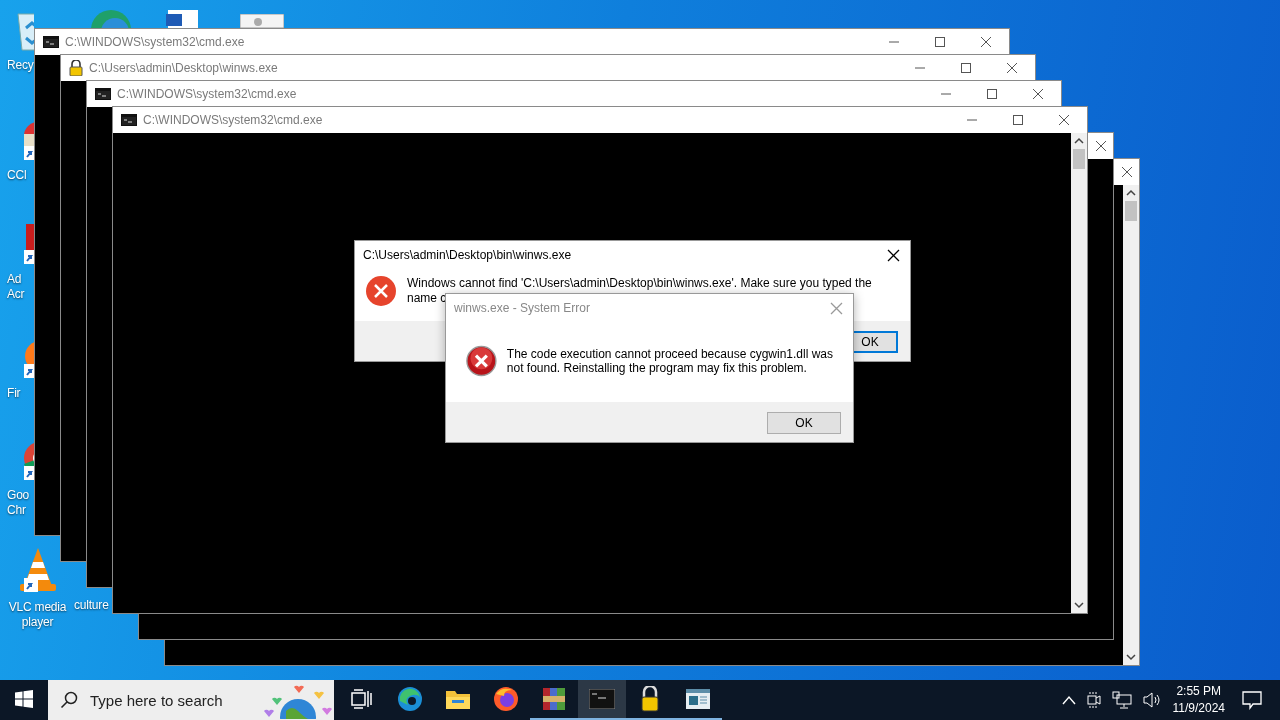  I want to click on search-bar: Type here to search, so click(191, 700).